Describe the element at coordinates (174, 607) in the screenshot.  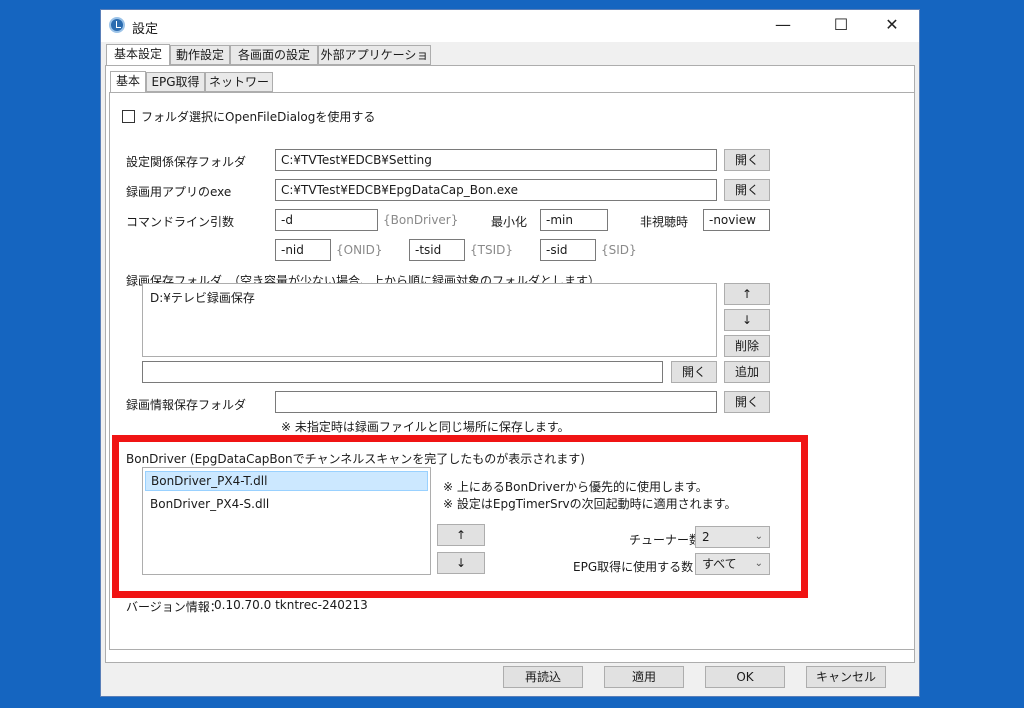
I see `version-label: バージョン情報：` at that location.